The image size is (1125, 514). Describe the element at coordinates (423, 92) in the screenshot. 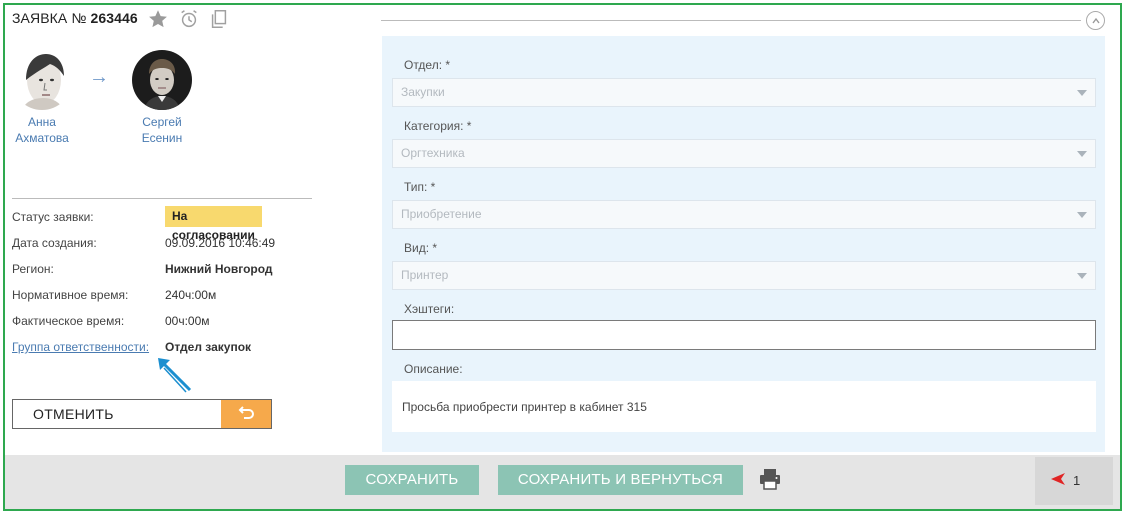

I see `dept-select-value: Закупки` at that location.